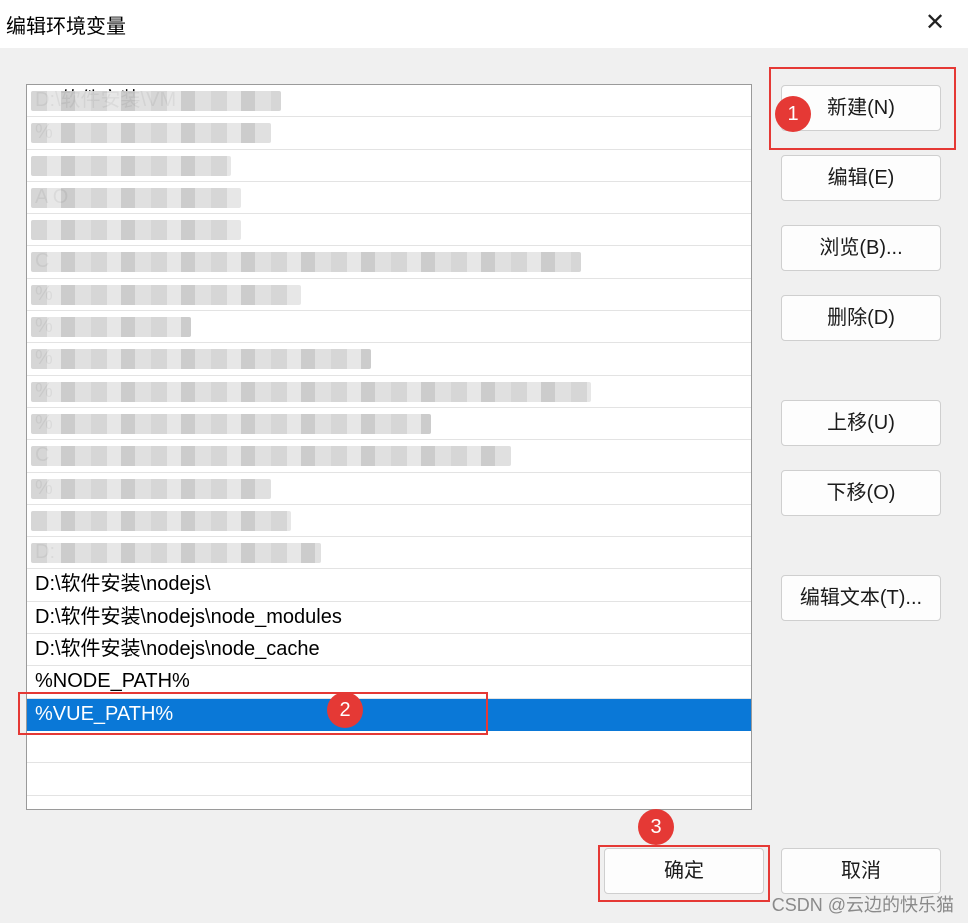 Image resolution: width=968 pixels, height=923 pixels. I want to click on path-entry: A O, so click(389, 198).